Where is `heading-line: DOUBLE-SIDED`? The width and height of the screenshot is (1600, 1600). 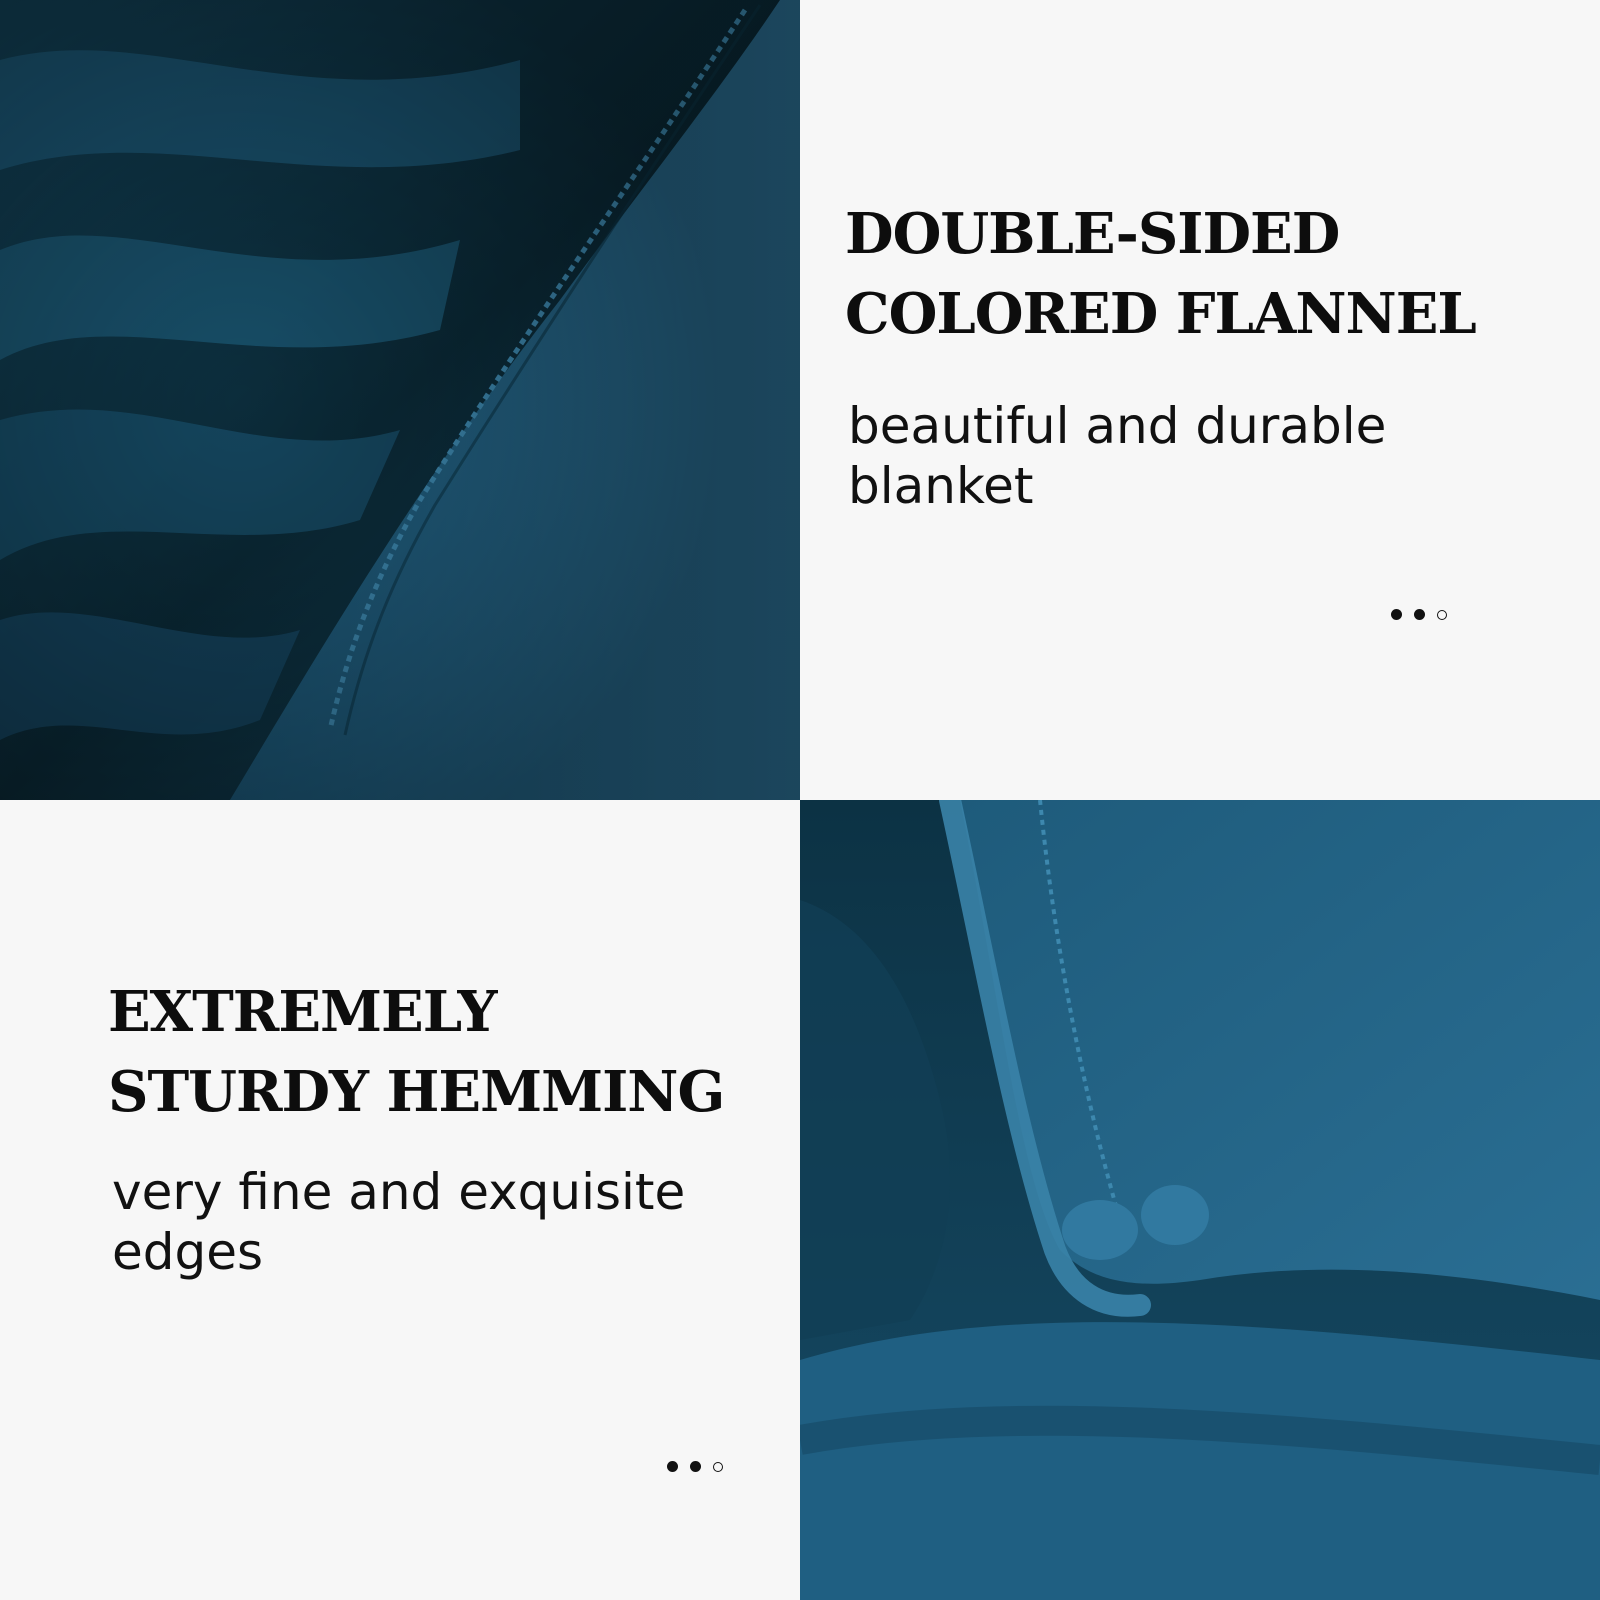 heading-line: DOUBLE-SIDED is located at coordinates (1092, 234).